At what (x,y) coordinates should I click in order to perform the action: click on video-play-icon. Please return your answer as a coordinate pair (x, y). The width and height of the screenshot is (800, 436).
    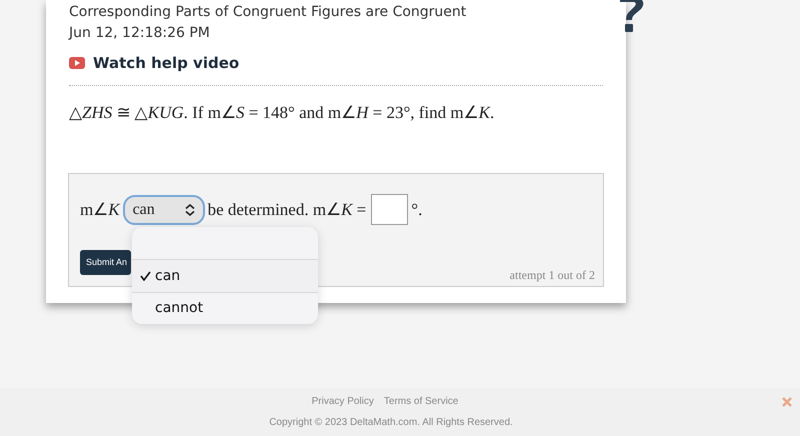
    Looking at the image, I should click on (77, 63).